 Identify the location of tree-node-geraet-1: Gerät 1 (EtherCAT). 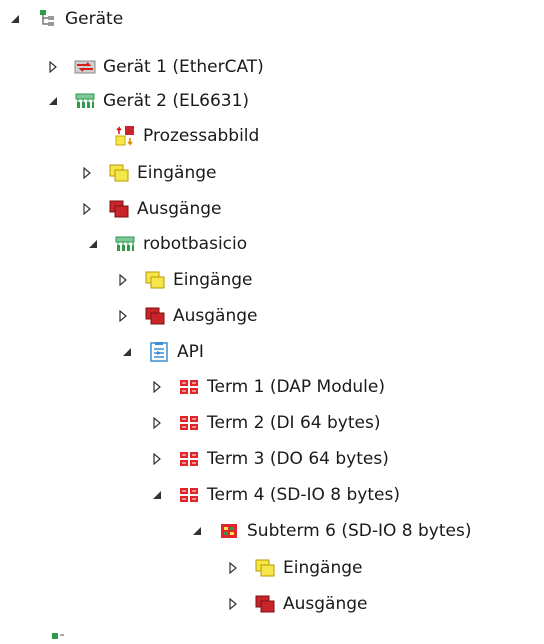
(155, 67).